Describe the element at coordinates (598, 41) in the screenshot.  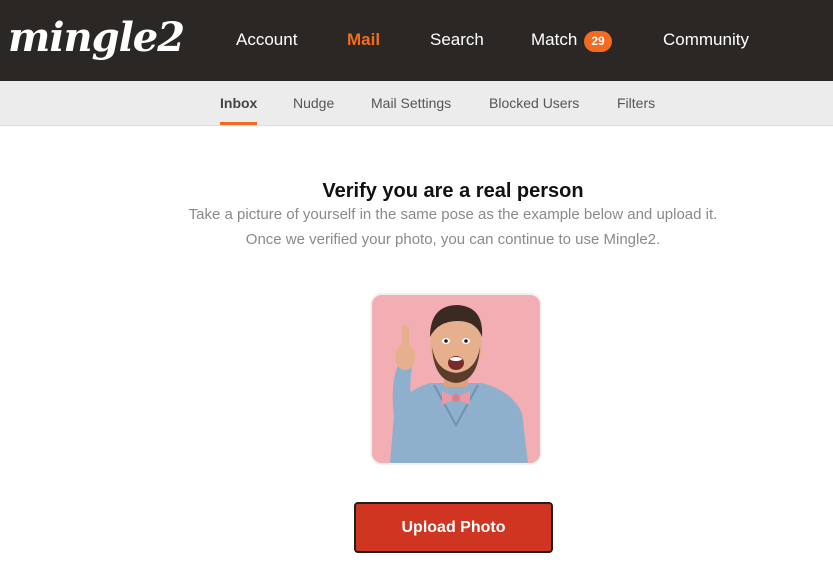
I see `match-count-badge: 29` at that location.